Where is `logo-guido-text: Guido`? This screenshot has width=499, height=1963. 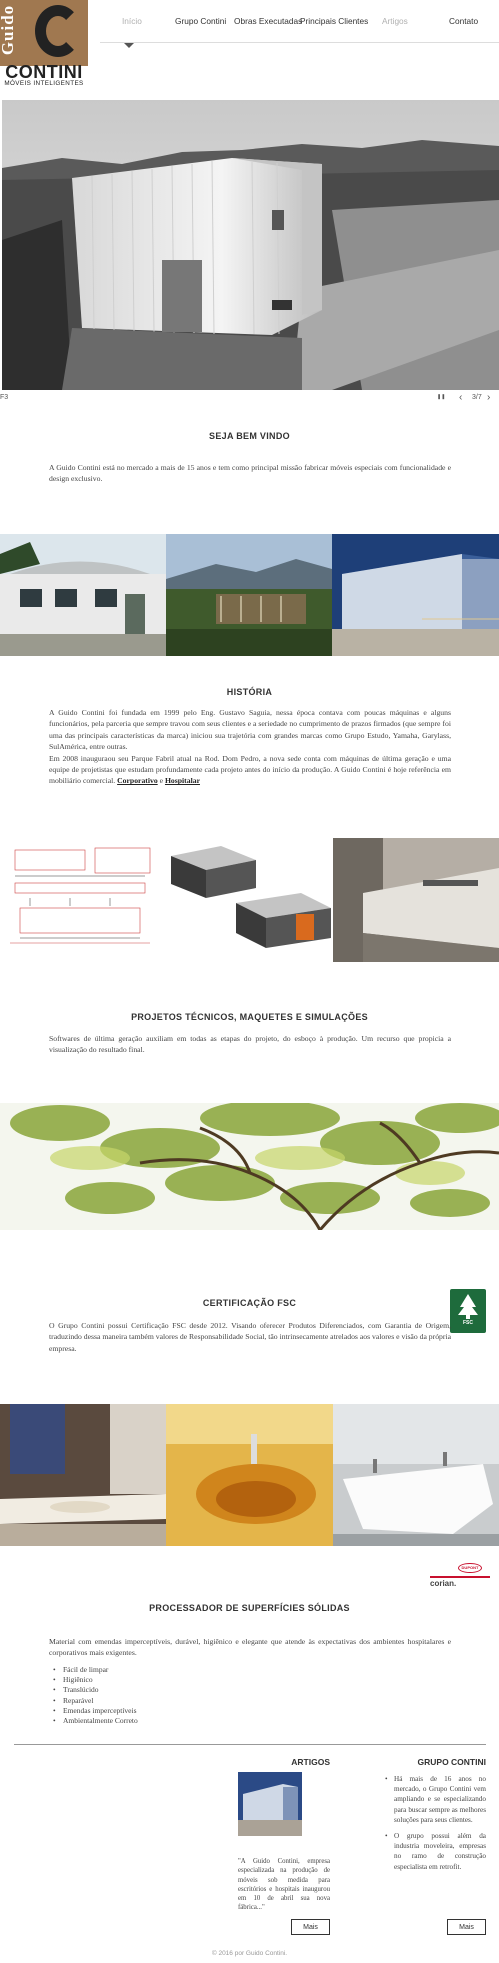 logo-guido-text: Guido is located at coordinates (9, 30).